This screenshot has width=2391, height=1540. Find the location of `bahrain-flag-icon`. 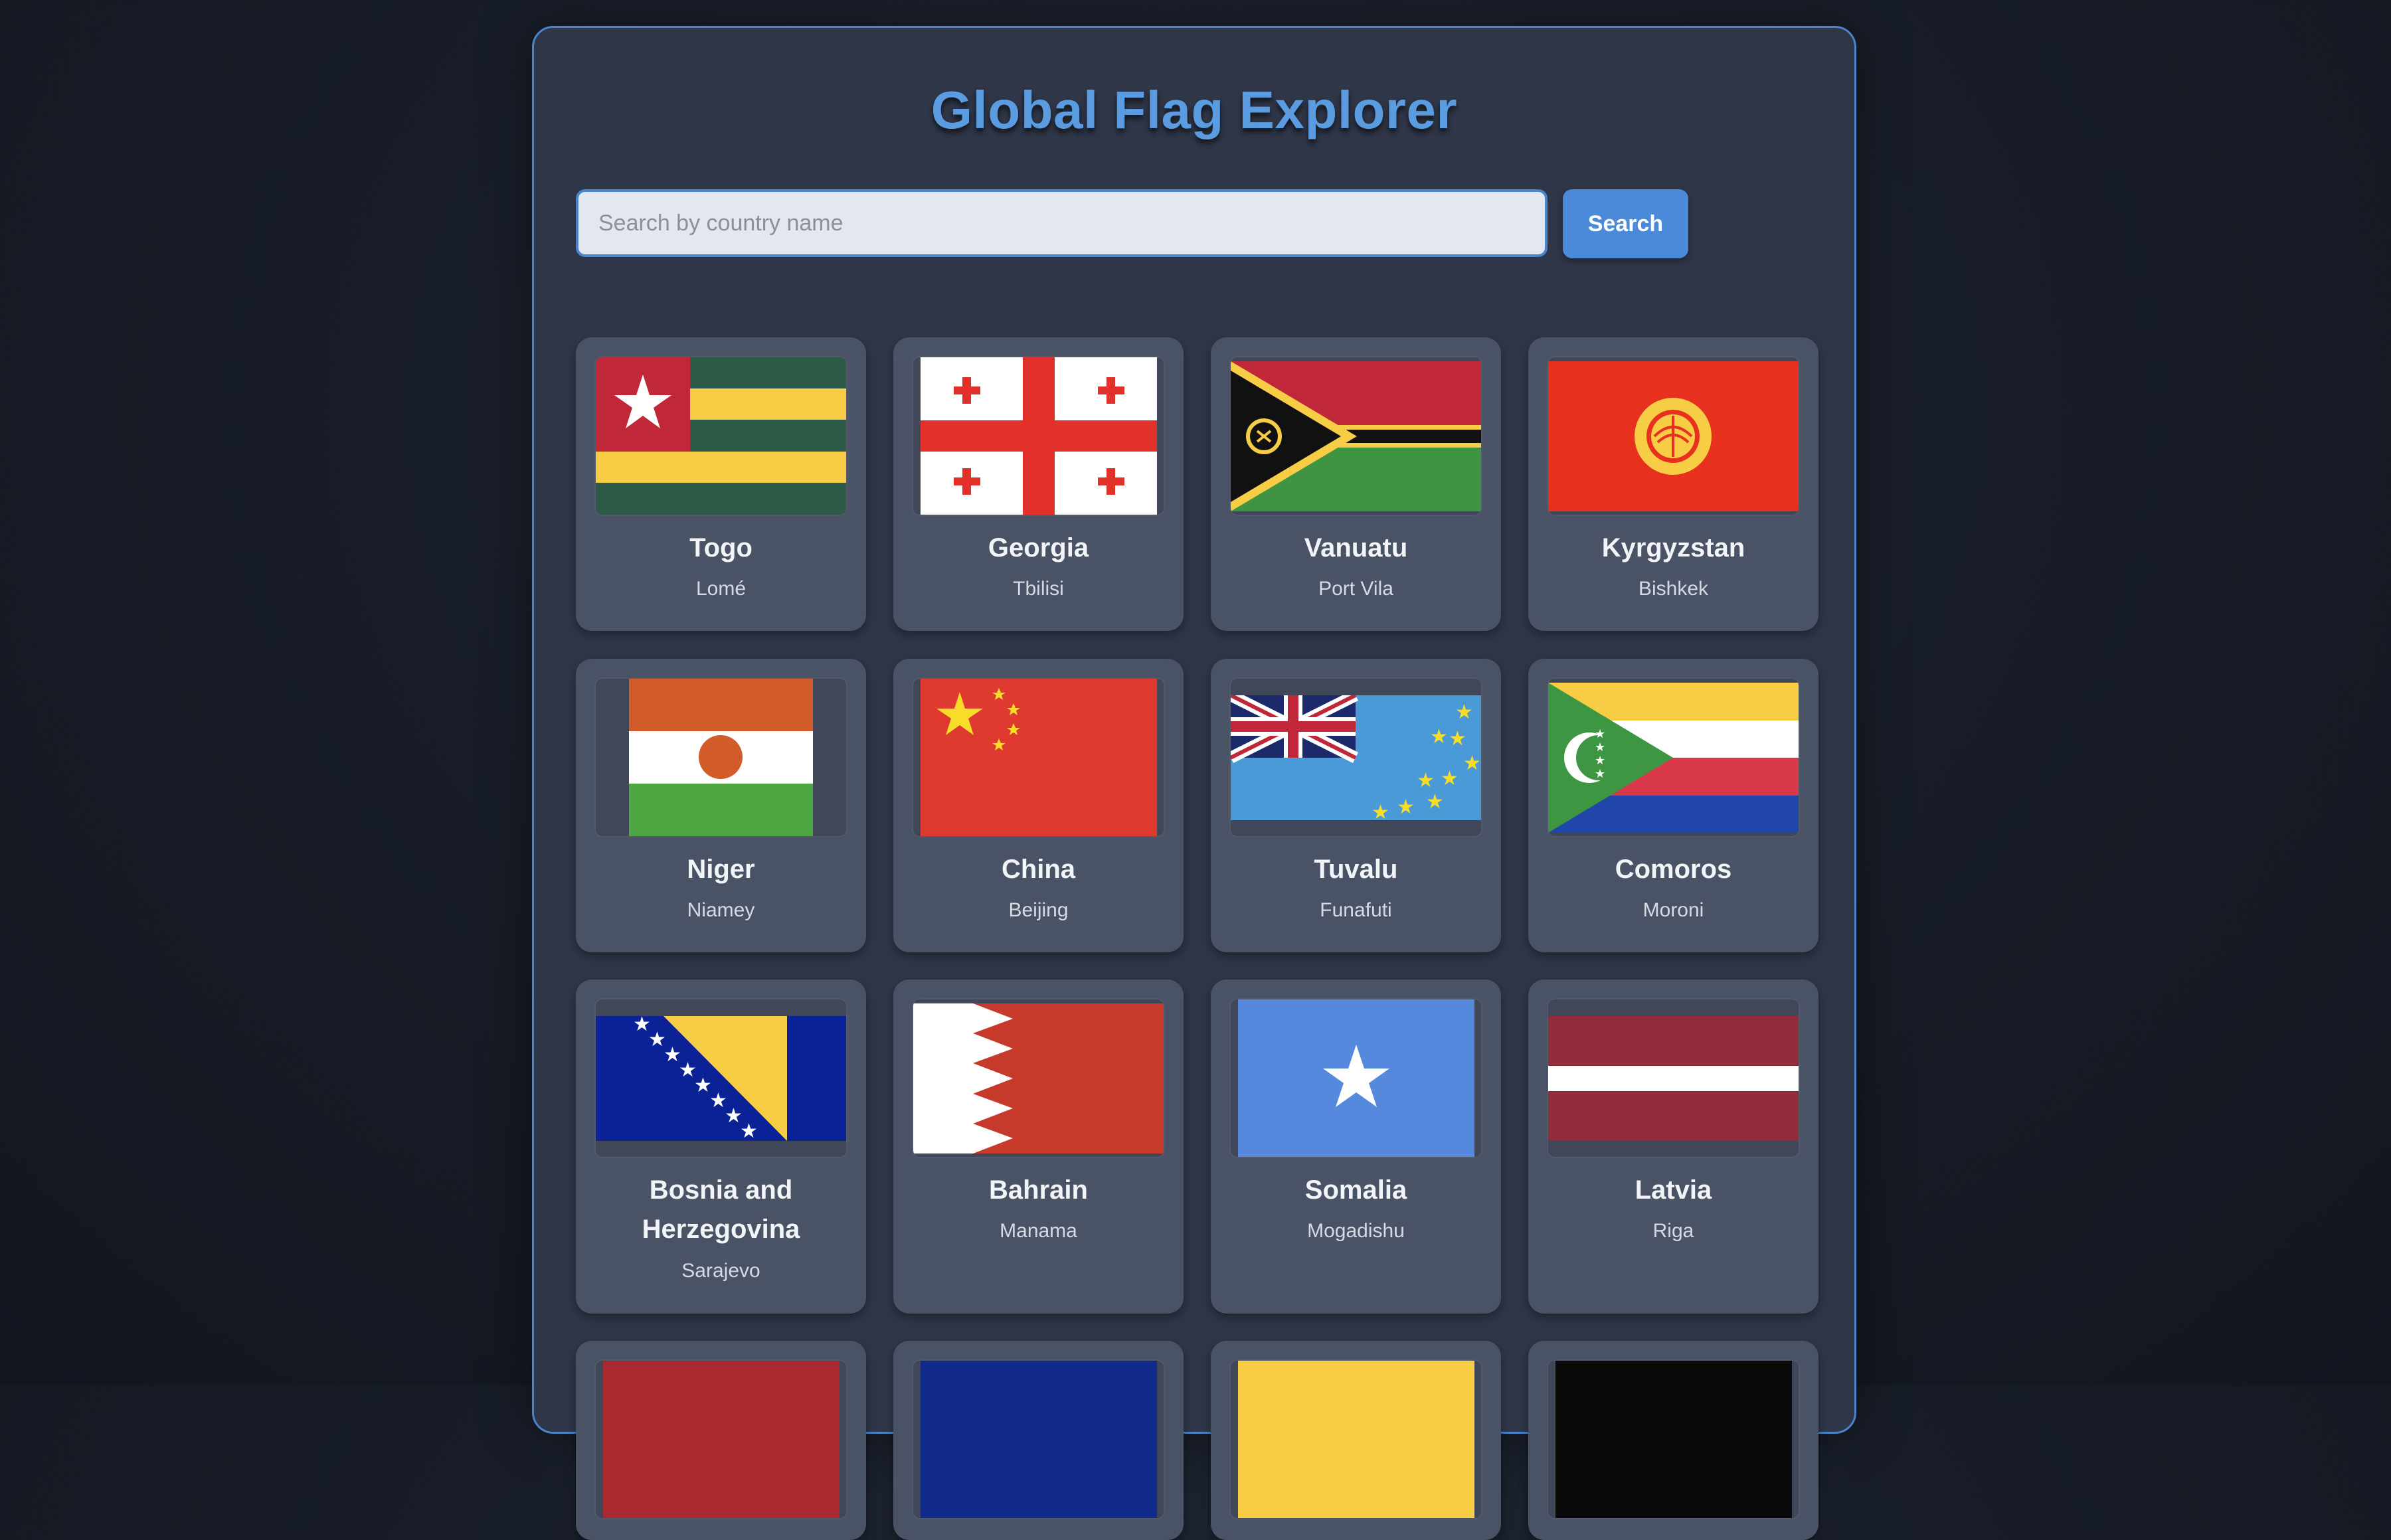

bahrain-flag-icon is located at coordinates (1038, 1078).